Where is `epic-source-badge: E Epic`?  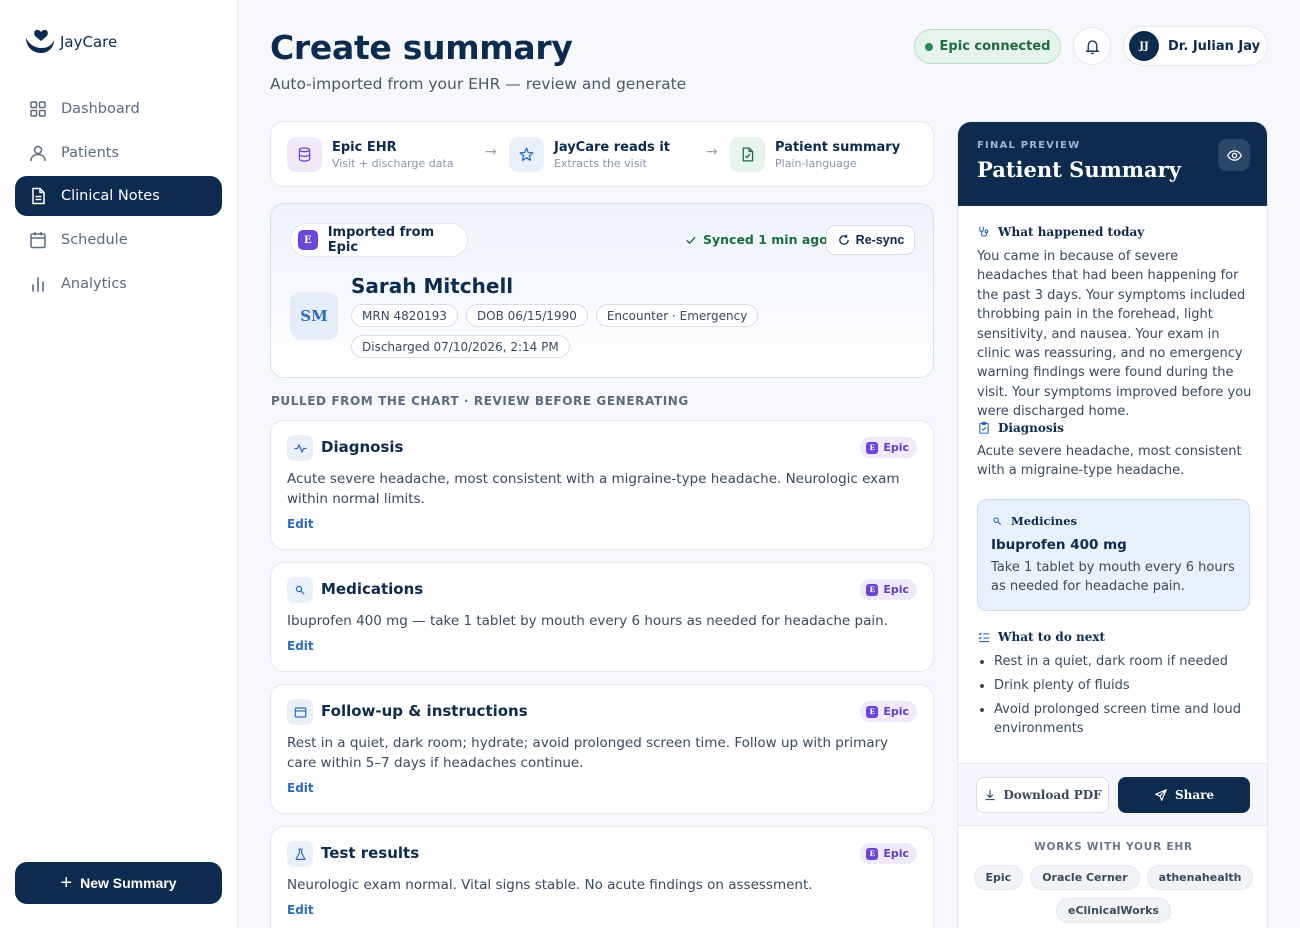
epic-source-badge: E Epic is located at coordinates (888, 711).